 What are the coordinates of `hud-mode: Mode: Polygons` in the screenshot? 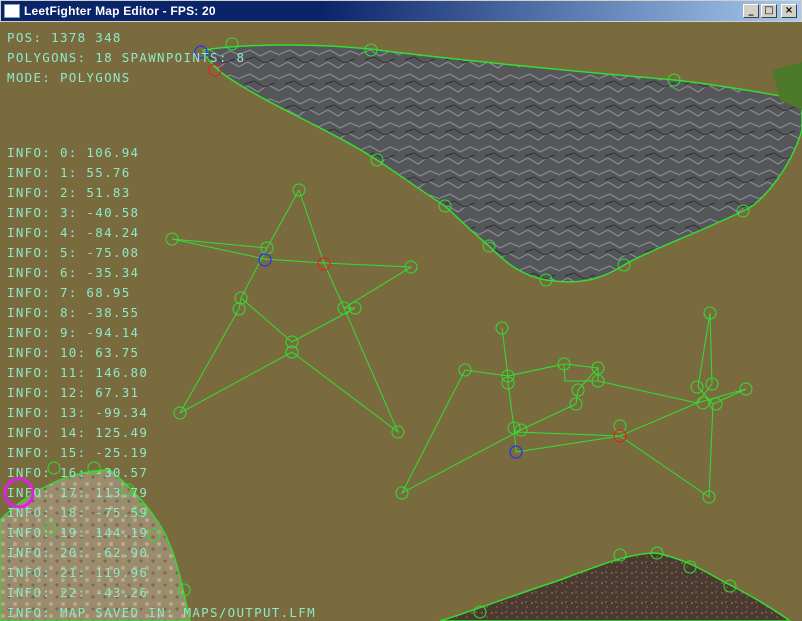 It's located at (69, 77).